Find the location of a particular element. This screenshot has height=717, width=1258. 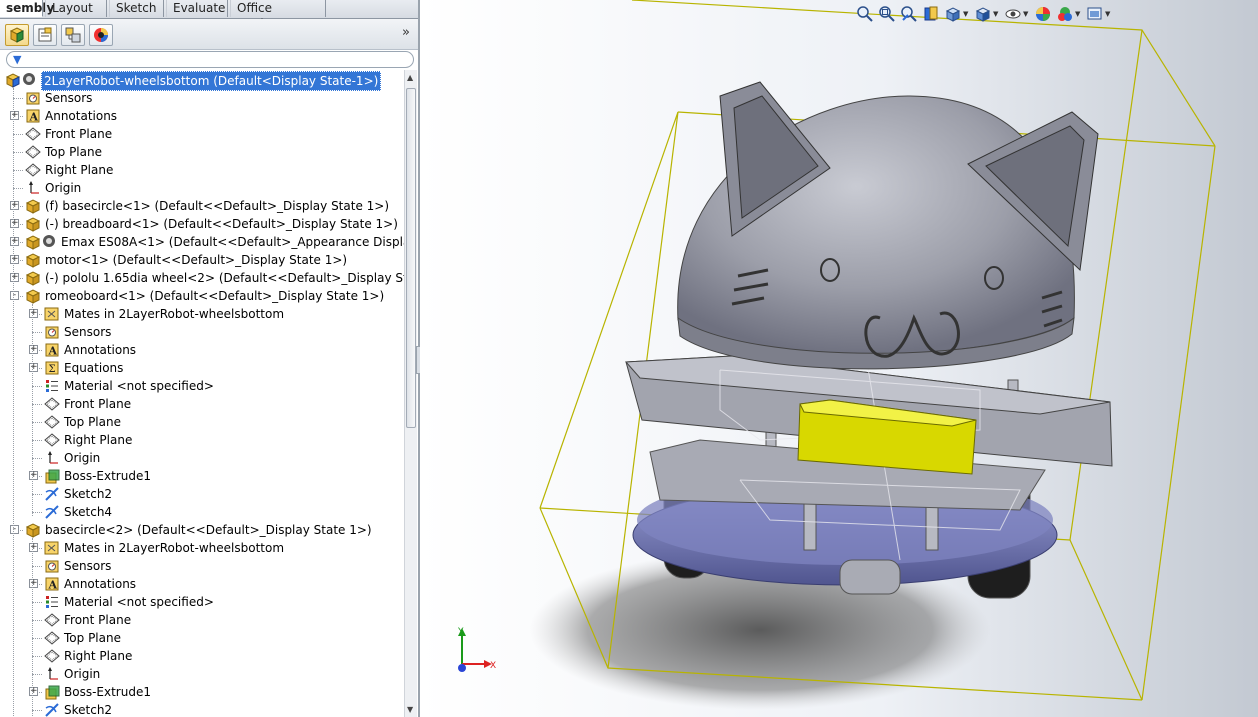

origin-icon is located at coordinates (33, 188).